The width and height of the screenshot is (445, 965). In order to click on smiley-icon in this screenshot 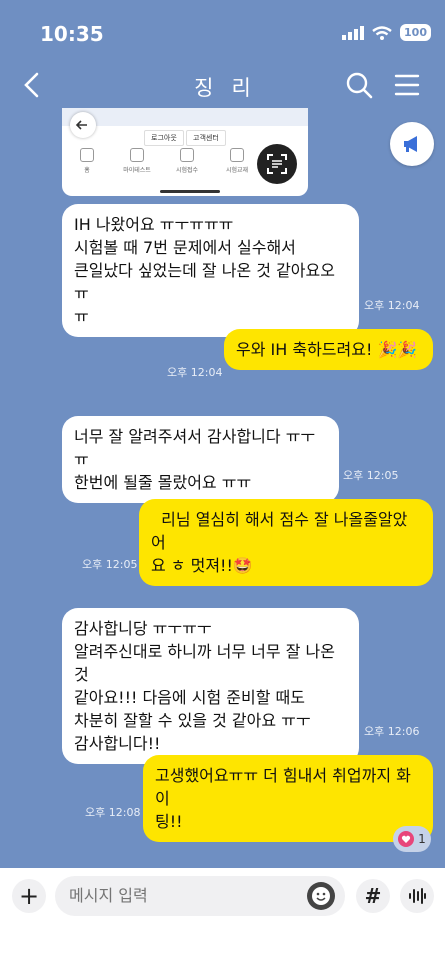, I will do `click(321, 896)`.